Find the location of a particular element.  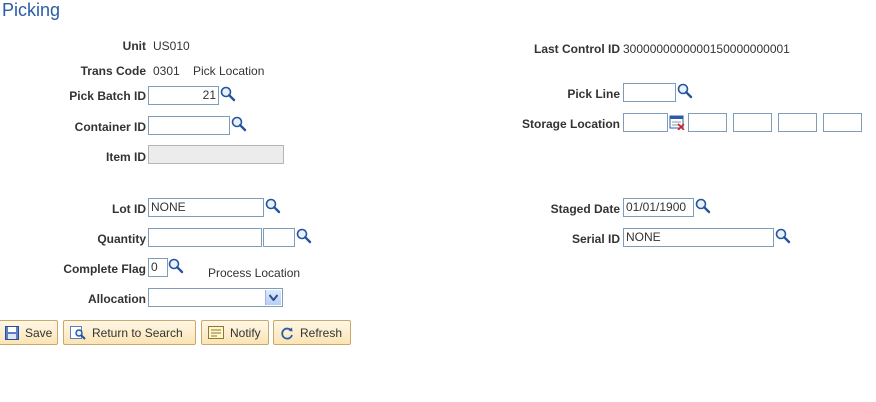

trans-code-label: Trans Code is located at coordinates (113, 71).